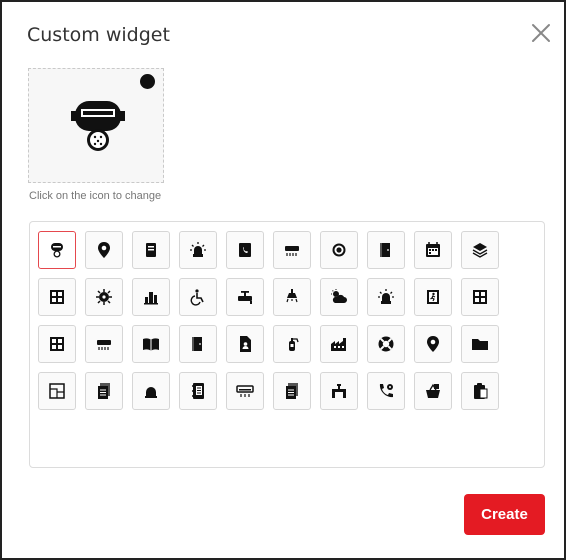  What do you see at coordinates (541, 33) in the screenshot?
I see `close-icon` at bounding box center [541, 33].